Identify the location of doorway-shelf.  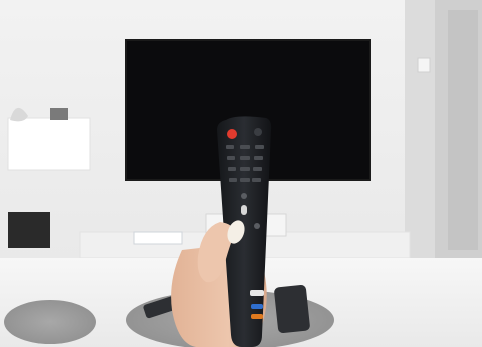
(463, 130).